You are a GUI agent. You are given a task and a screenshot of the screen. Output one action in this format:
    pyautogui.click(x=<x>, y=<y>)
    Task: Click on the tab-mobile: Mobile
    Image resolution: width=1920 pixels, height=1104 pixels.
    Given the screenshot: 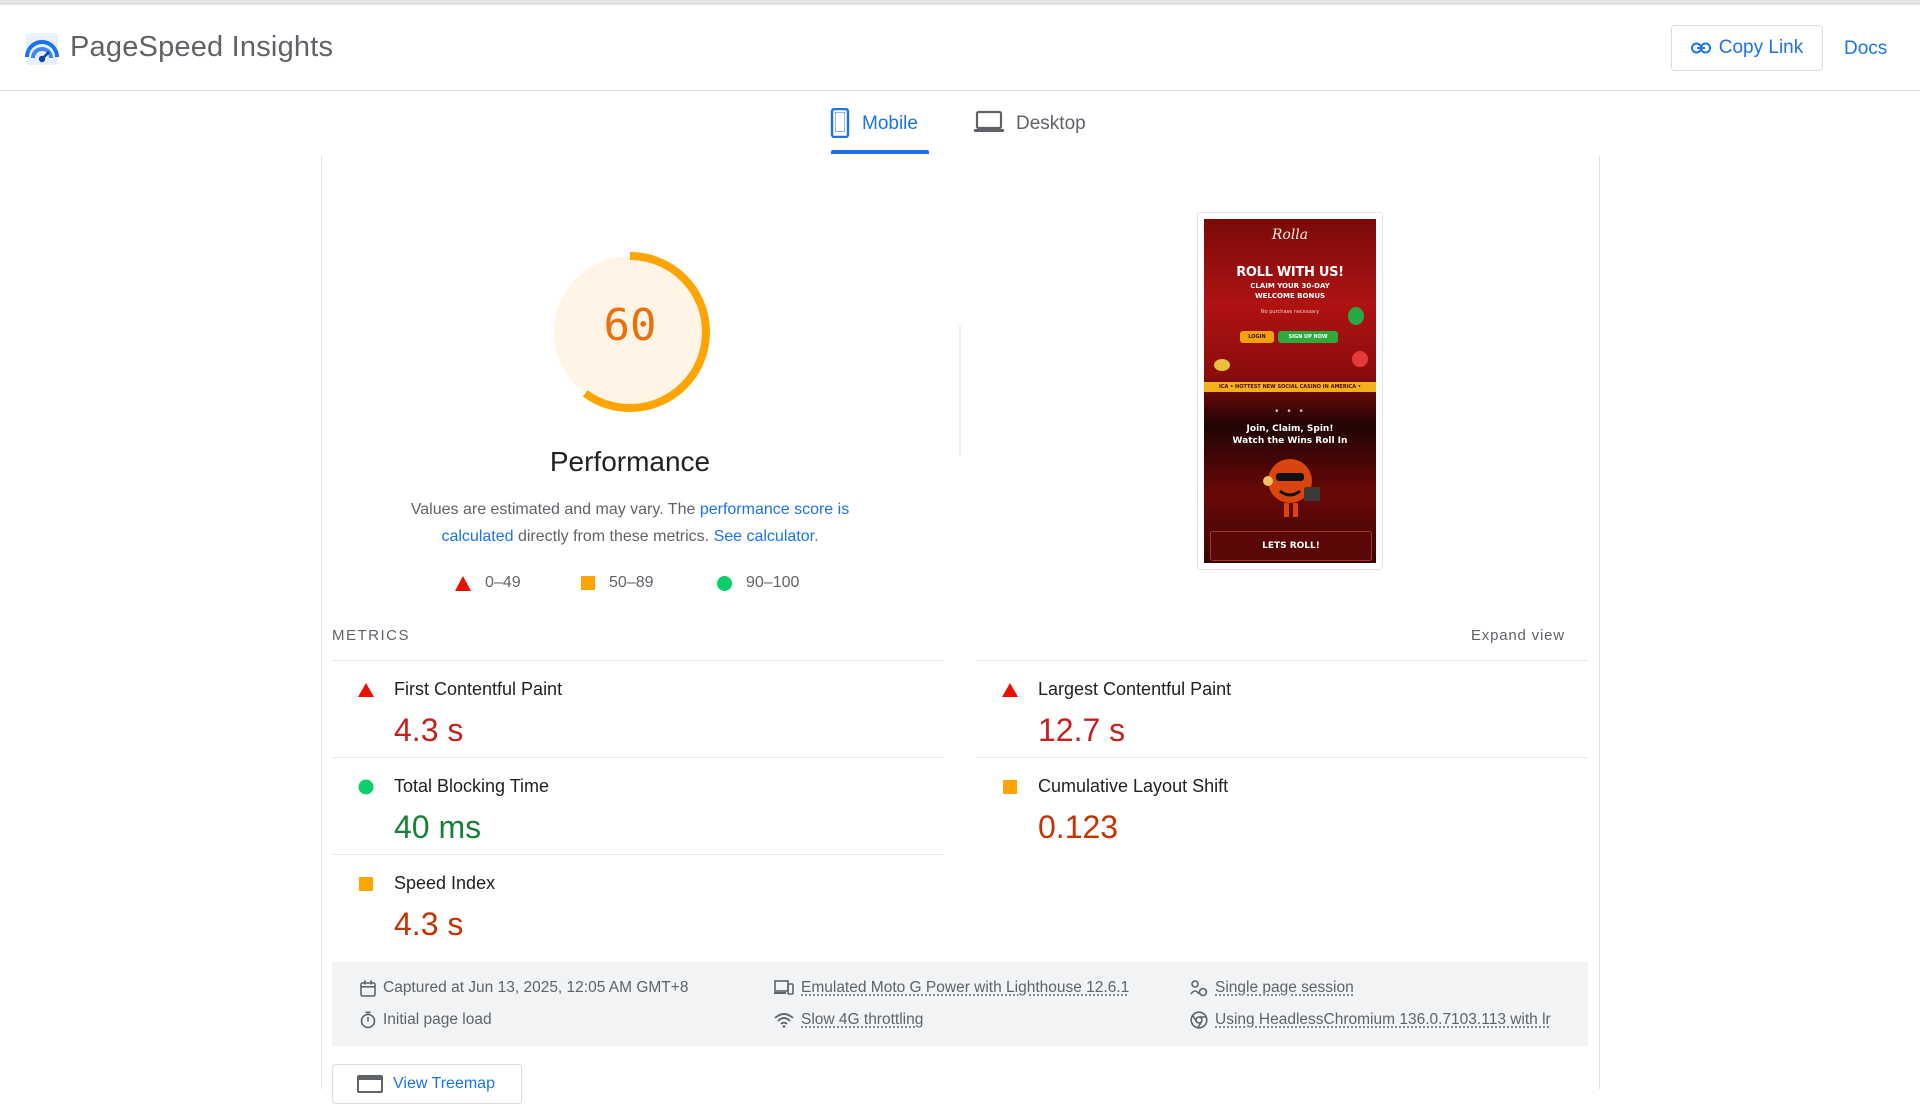 What is the action you would take?
    pyautogui.click(x=880, y=132)
    